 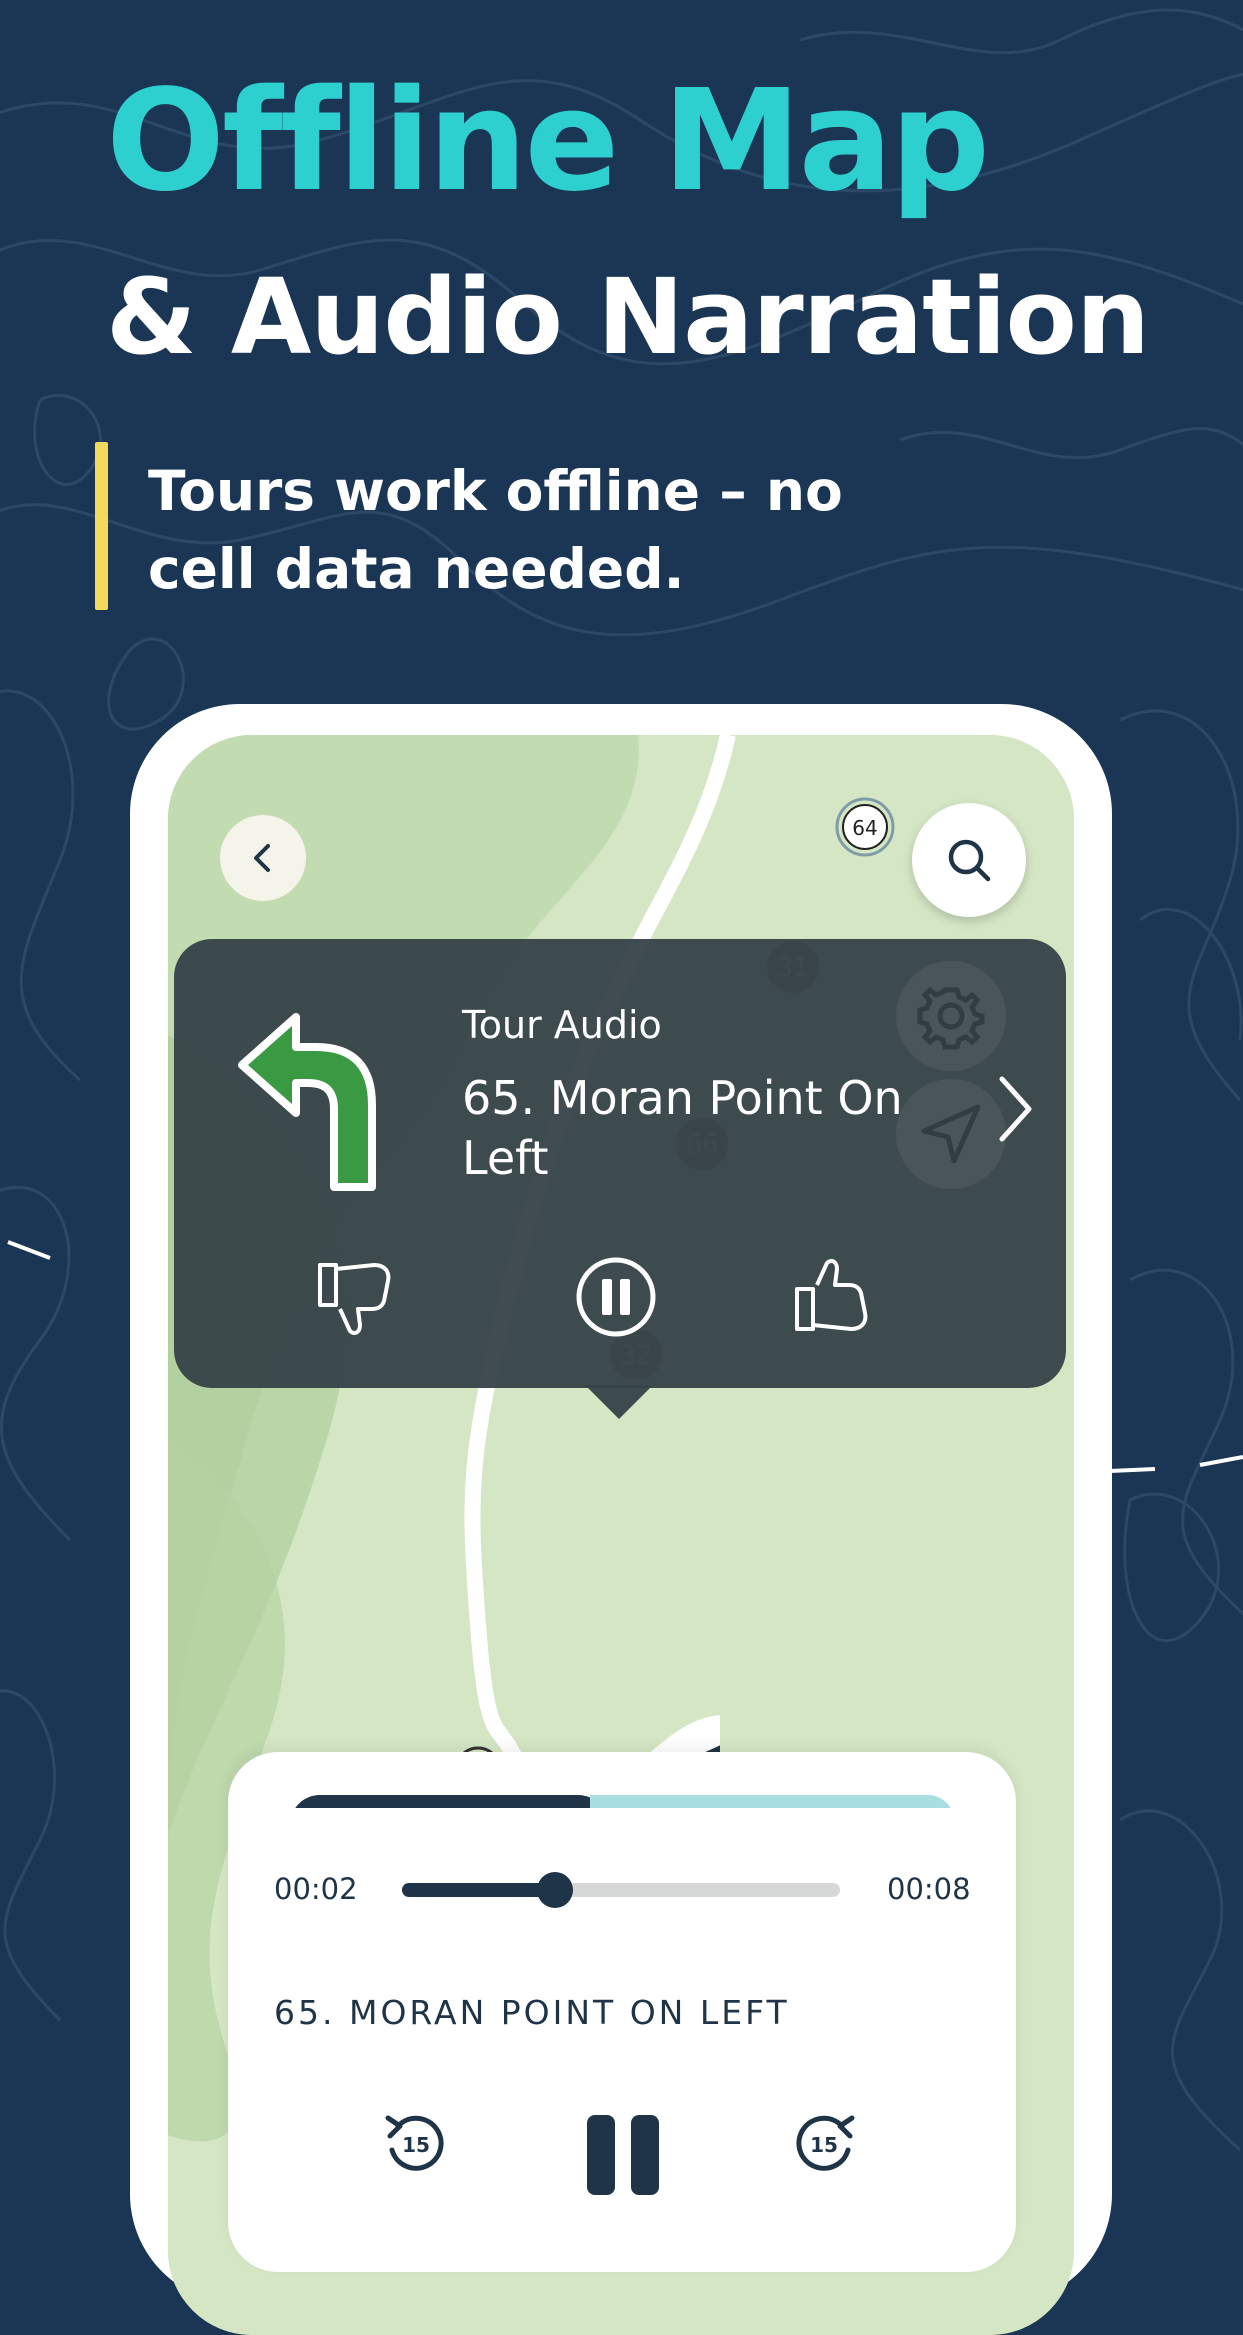 What do you see at coordinates (951, 1134) in the screenshot?
I see `navigation-arrow-icon` at bounding box center [951, 1134].